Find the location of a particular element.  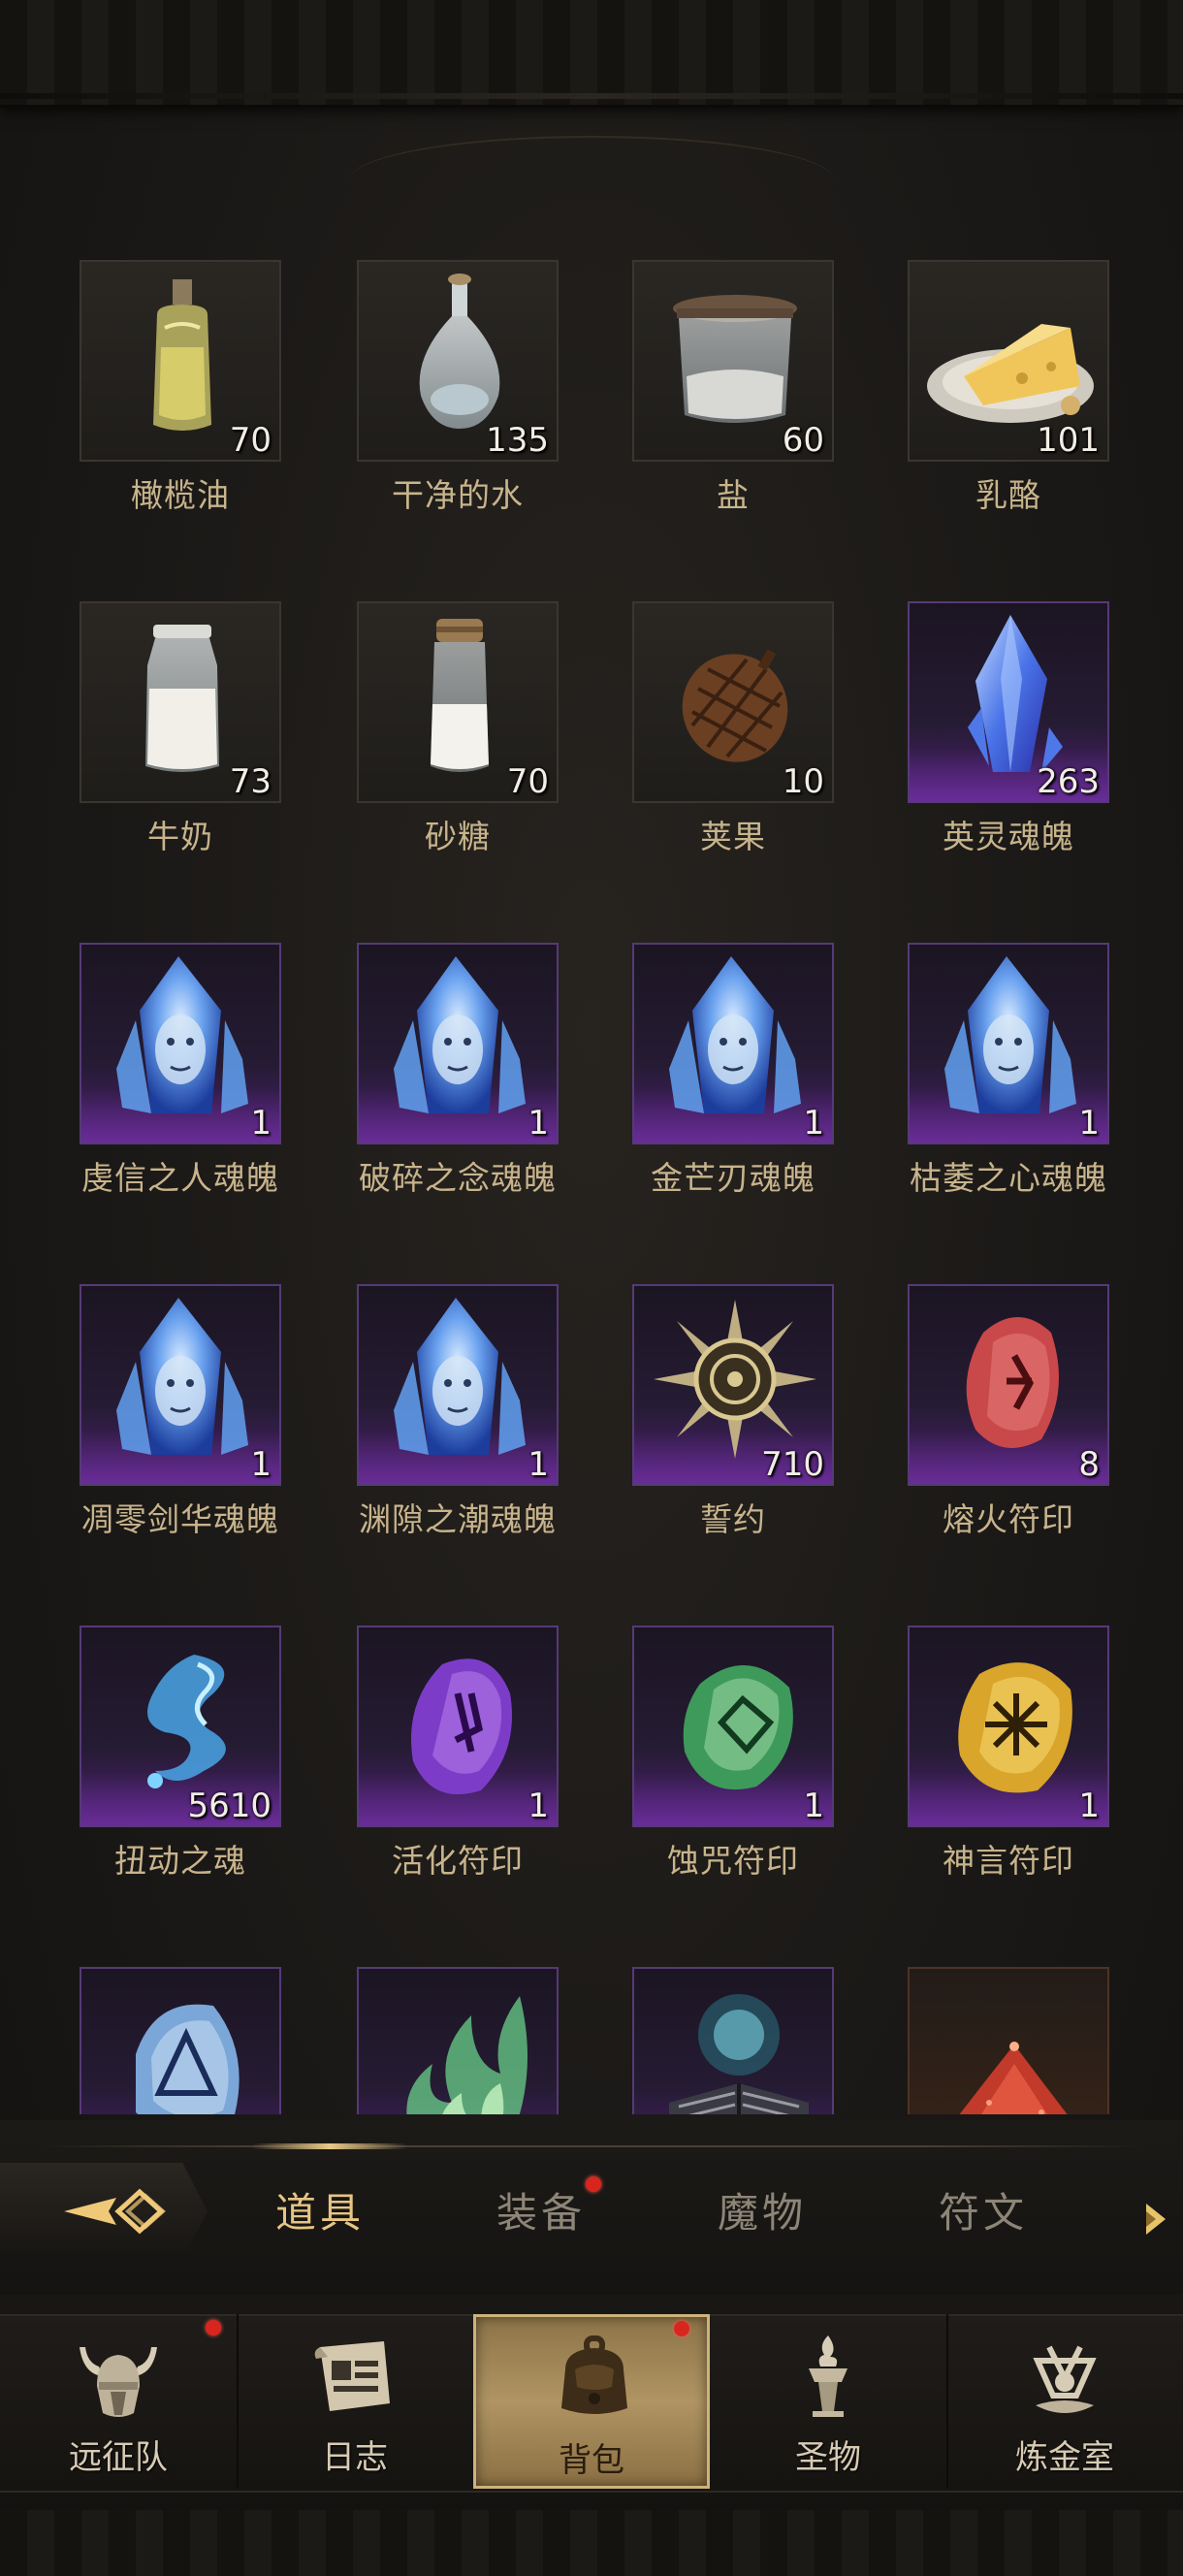

tab-items: 道具 is located at coordinates (320, 2214).